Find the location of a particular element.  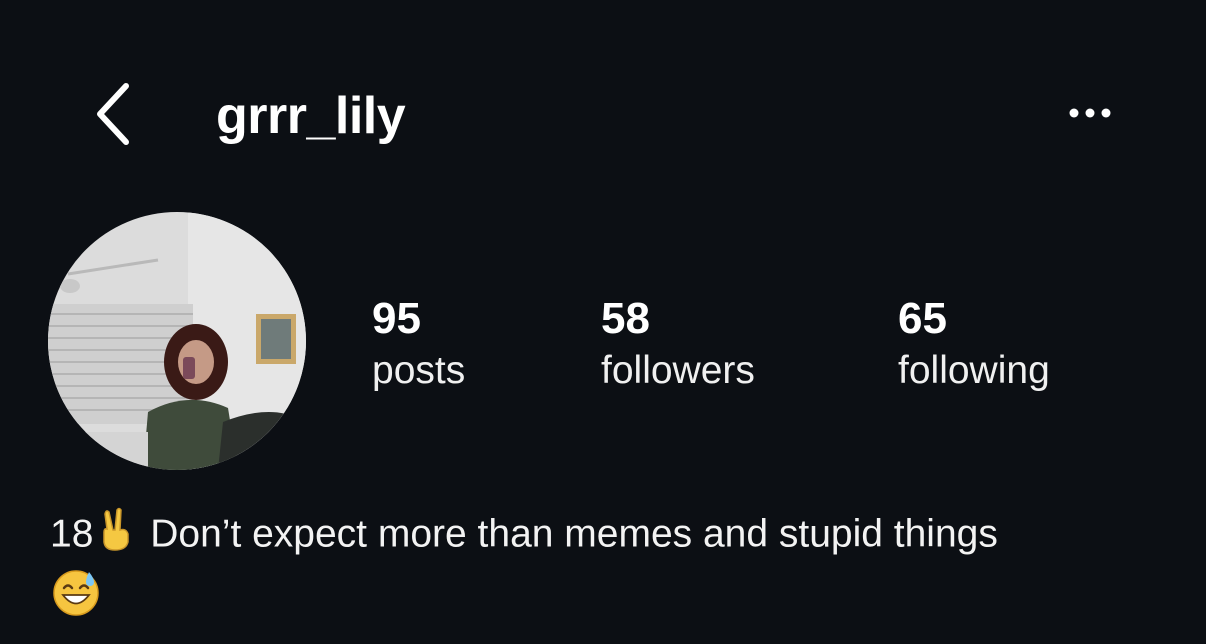

victory-hand-emoji is located at coordinates (116, 536).